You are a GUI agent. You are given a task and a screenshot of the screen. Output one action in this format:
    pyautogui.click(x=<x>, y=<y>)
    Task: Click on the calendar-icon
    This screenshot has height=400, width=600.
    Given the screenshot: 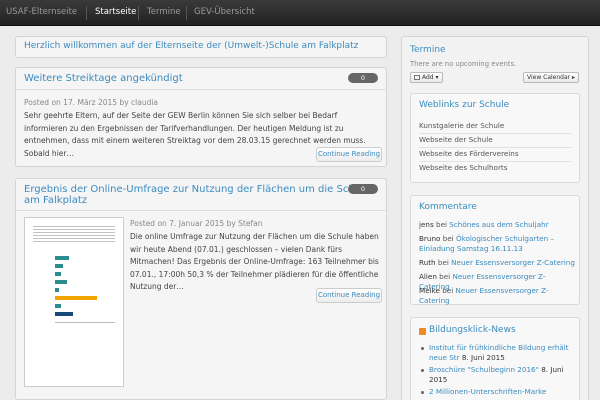 What is the action you would take?
    pyautogui.click(x=417, y=77)
    